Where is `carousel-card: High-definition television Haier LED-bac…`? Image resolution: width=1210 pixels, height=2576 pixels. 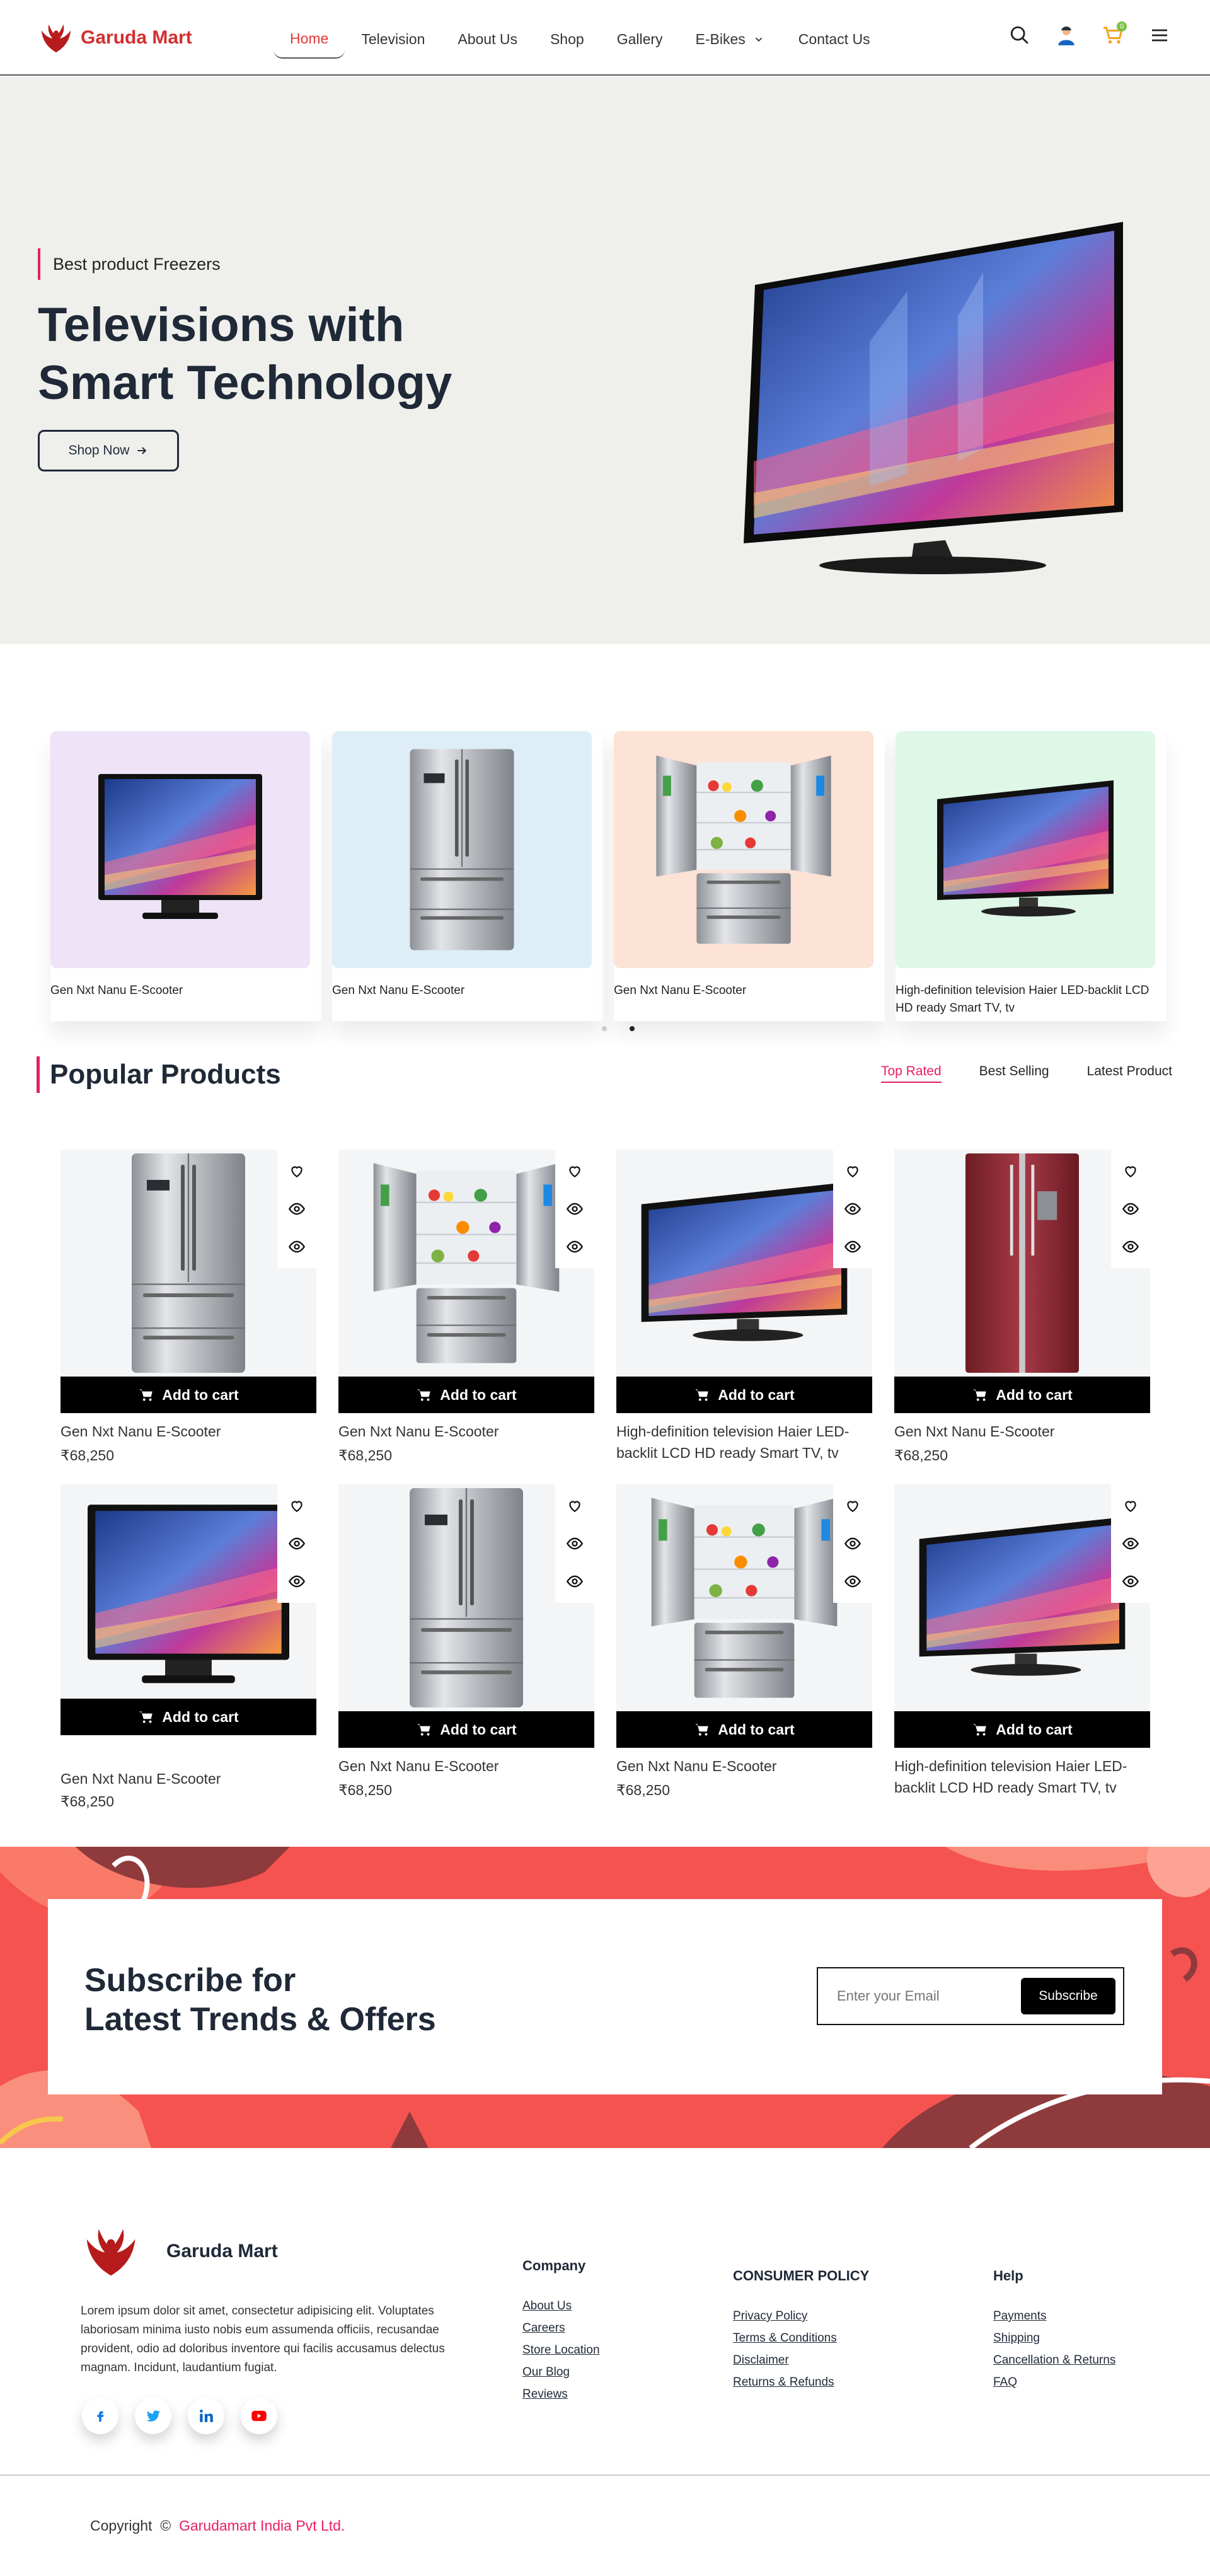 carousel-card: High-definition television Haier LED-bac… is located at coordinates (1031, 876).